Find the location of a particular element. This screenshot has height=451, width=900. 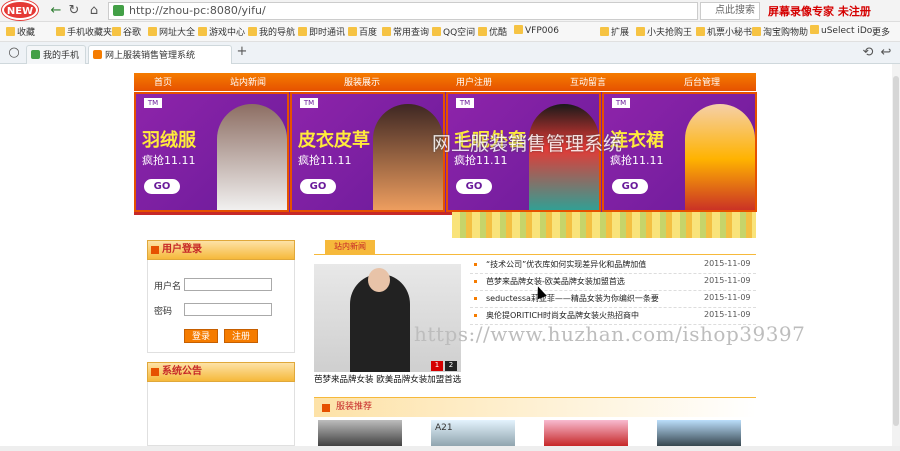

bookmark-item: QQ空间 is located at coordinates (453, 31).